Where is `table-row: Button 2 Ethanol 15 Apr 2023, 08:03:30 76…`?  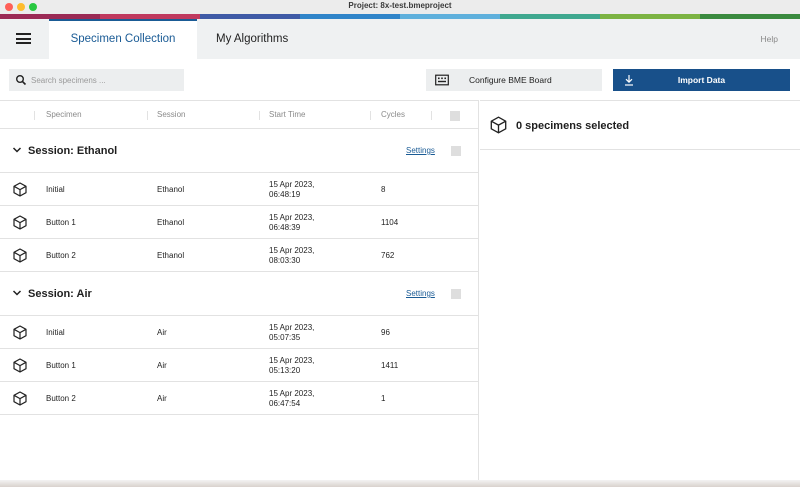 table-row: Button 2 Ethanol 15 Apr 2023, 08:03:30 76… is located at coordinates (239, 255).